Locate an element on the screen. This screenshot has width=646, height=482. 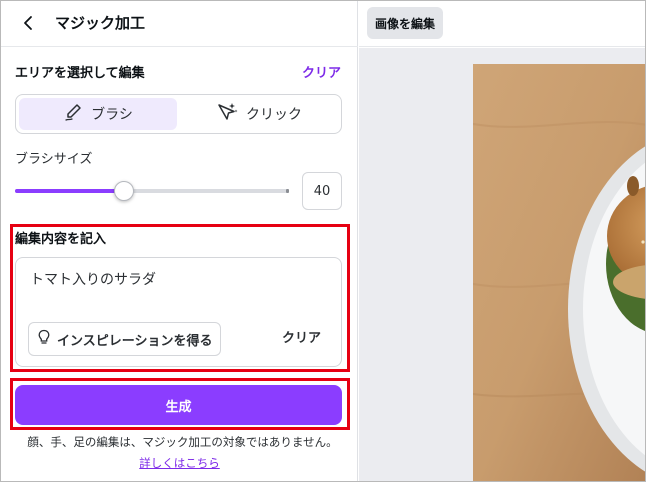
brush-size-value: 40 is located at coordinates (322, 191).